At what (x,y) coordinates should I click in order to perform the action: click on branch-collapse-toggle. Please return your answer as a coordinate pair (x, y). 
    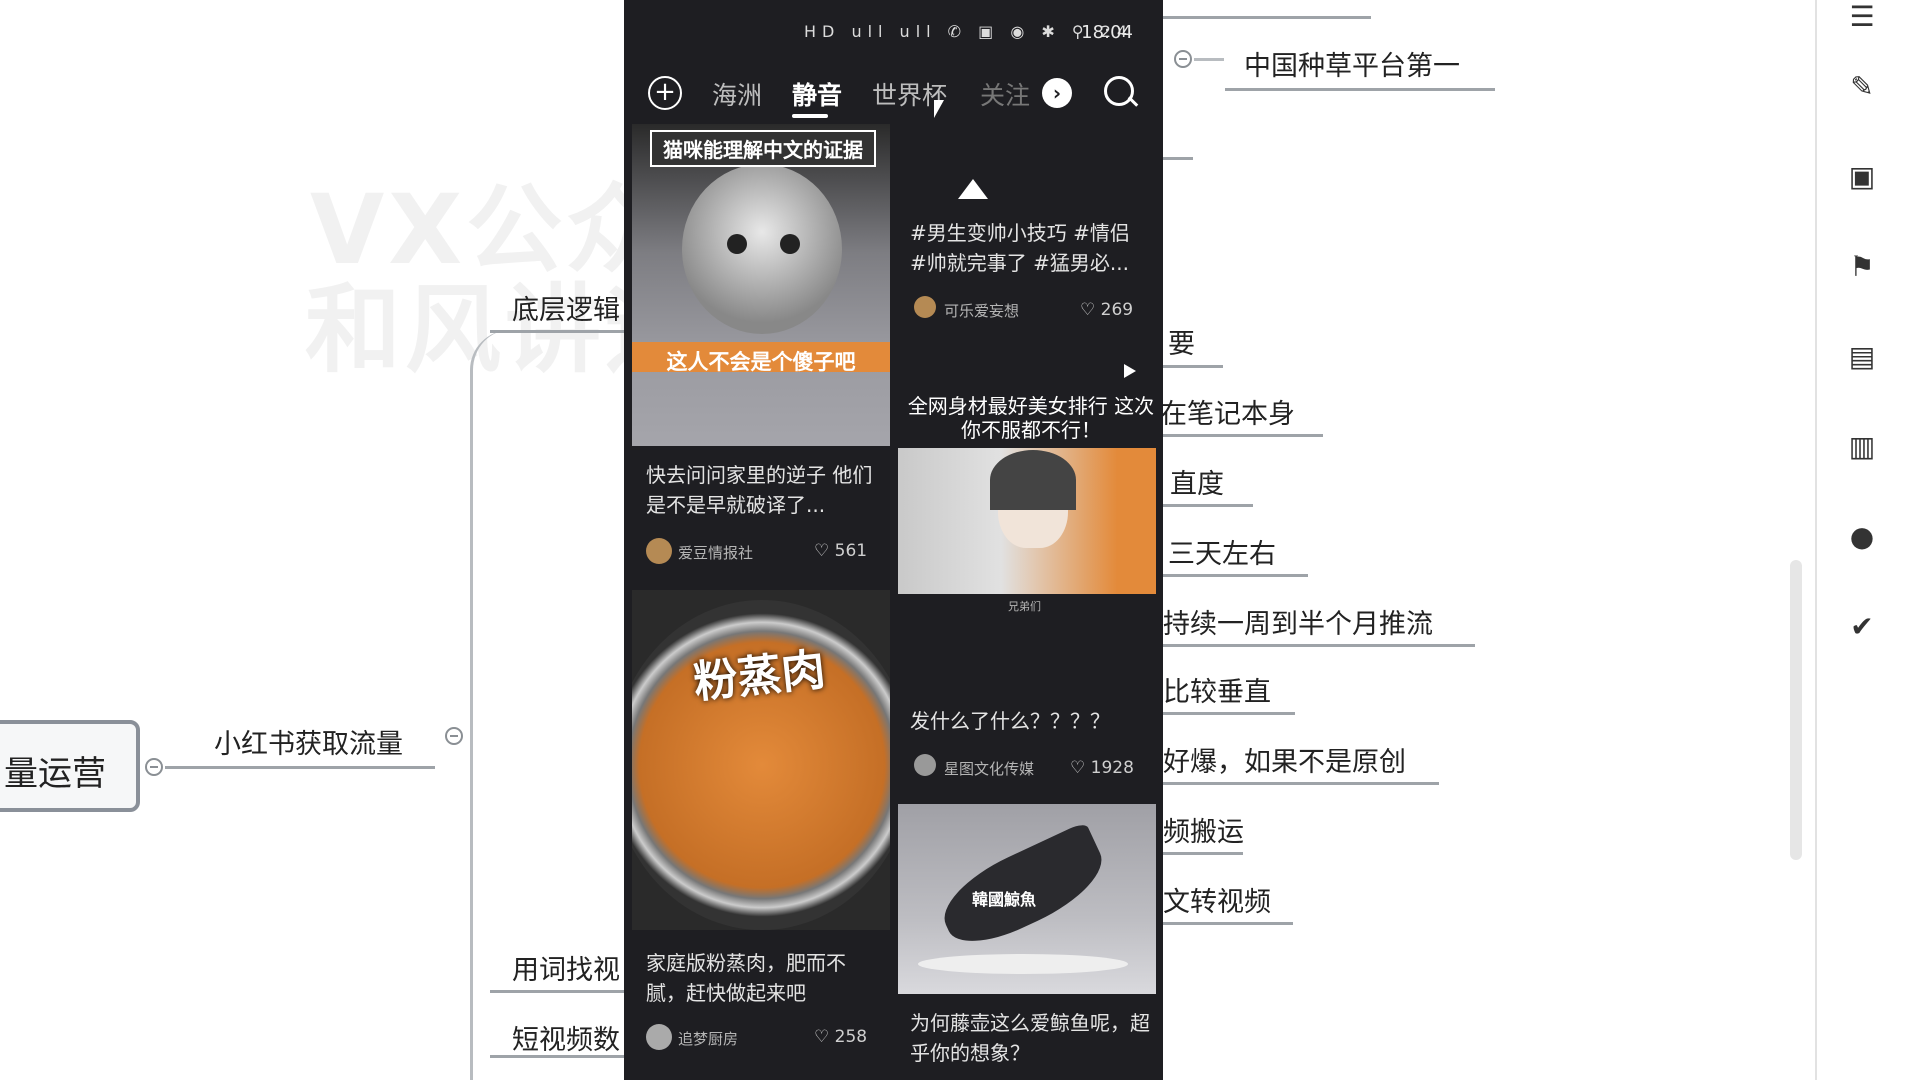
    Looking at the image, I should click on (454, 736).